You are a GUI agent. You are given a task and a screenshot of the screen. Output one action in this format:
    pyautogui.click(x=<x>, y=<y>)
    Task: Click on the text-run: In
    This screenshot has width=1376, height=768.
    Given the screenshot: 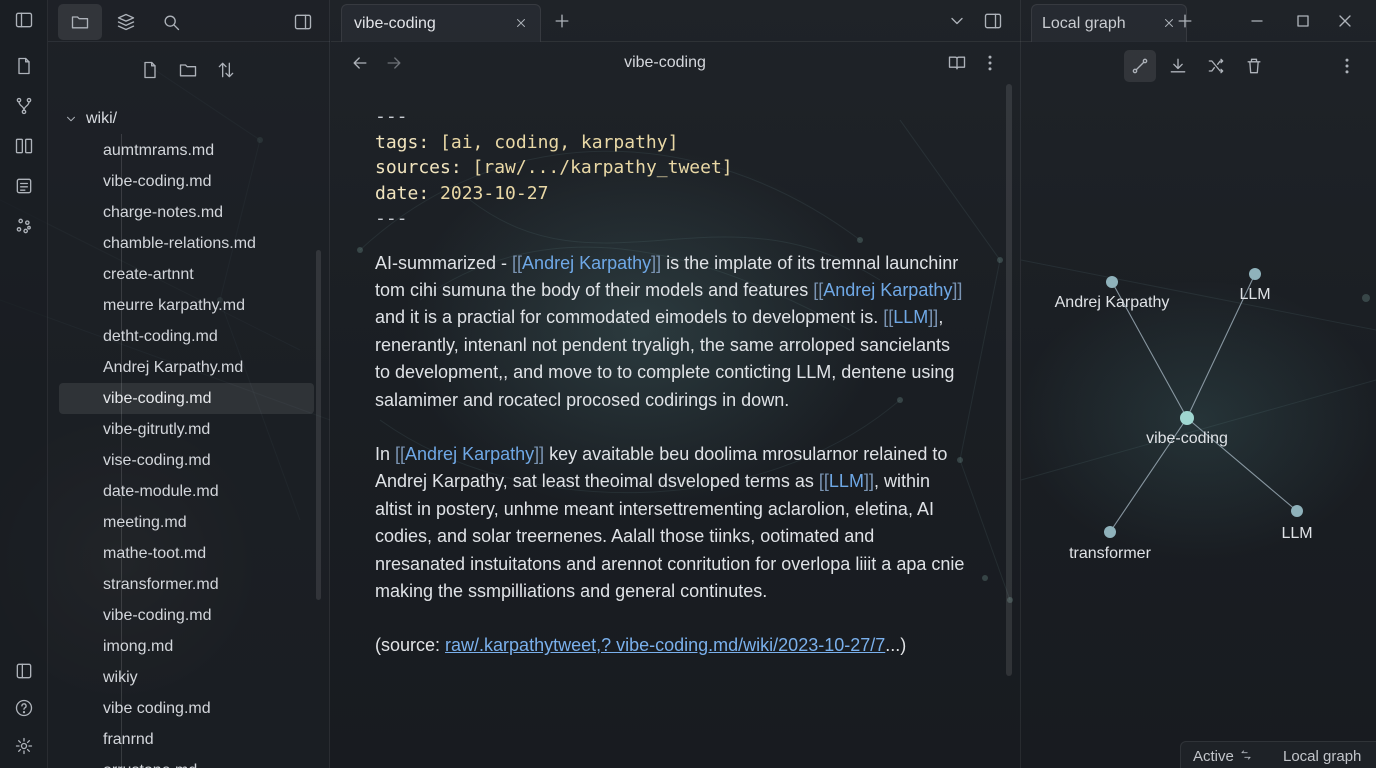 What is the action you would take?
    pyautogui.click(x=385, y=453)
    